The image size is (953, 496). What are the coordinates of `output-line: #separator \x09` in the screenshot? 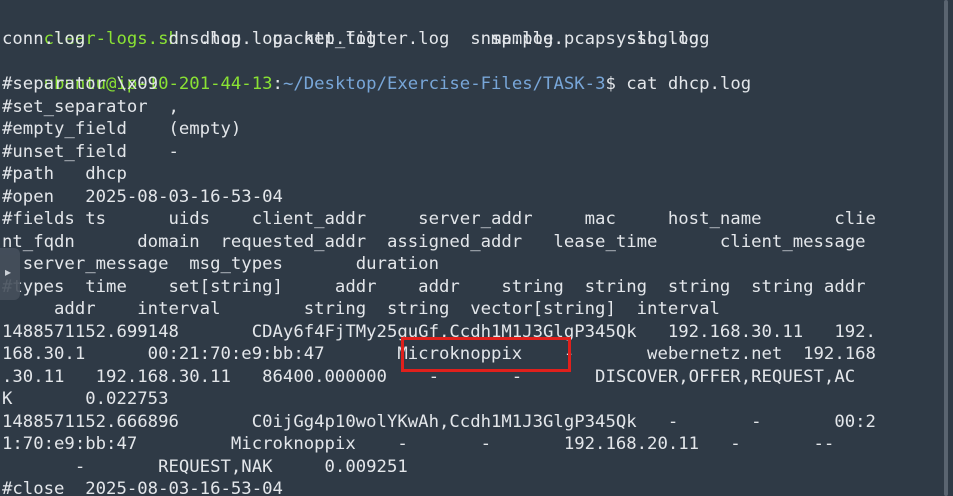 It's located at (80, 84).